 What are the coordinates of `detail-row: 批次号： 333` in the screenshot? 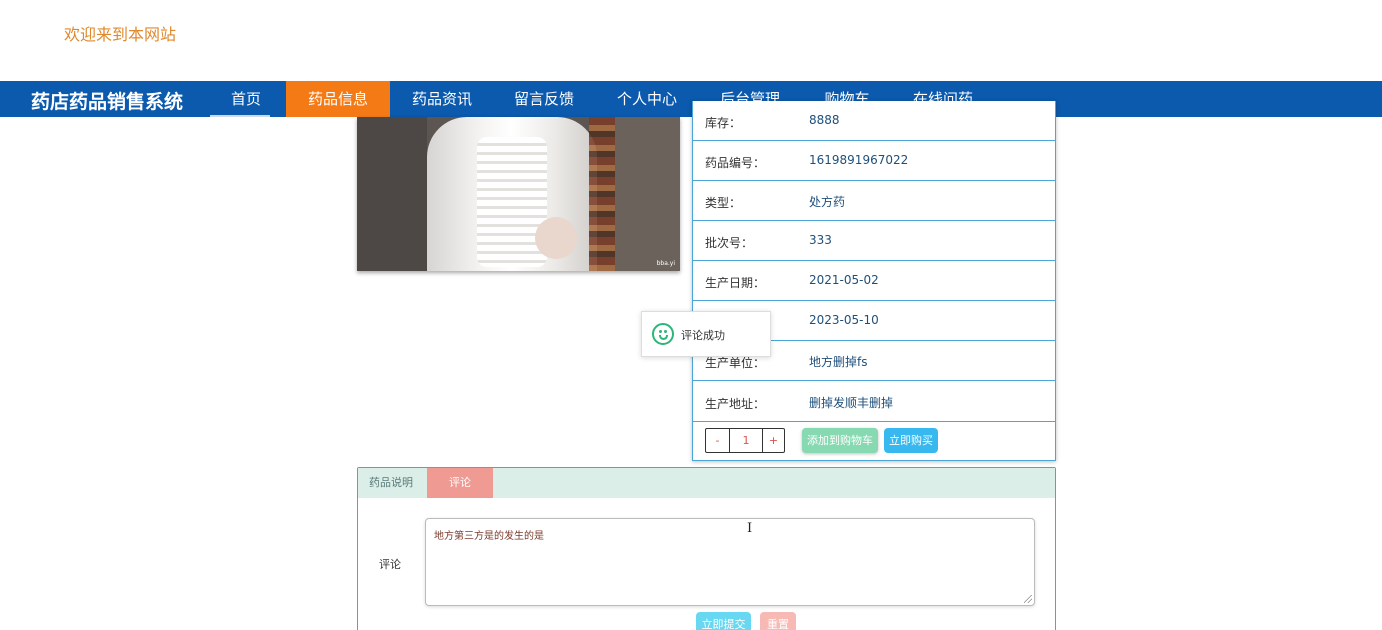 It's located at (874, 241).